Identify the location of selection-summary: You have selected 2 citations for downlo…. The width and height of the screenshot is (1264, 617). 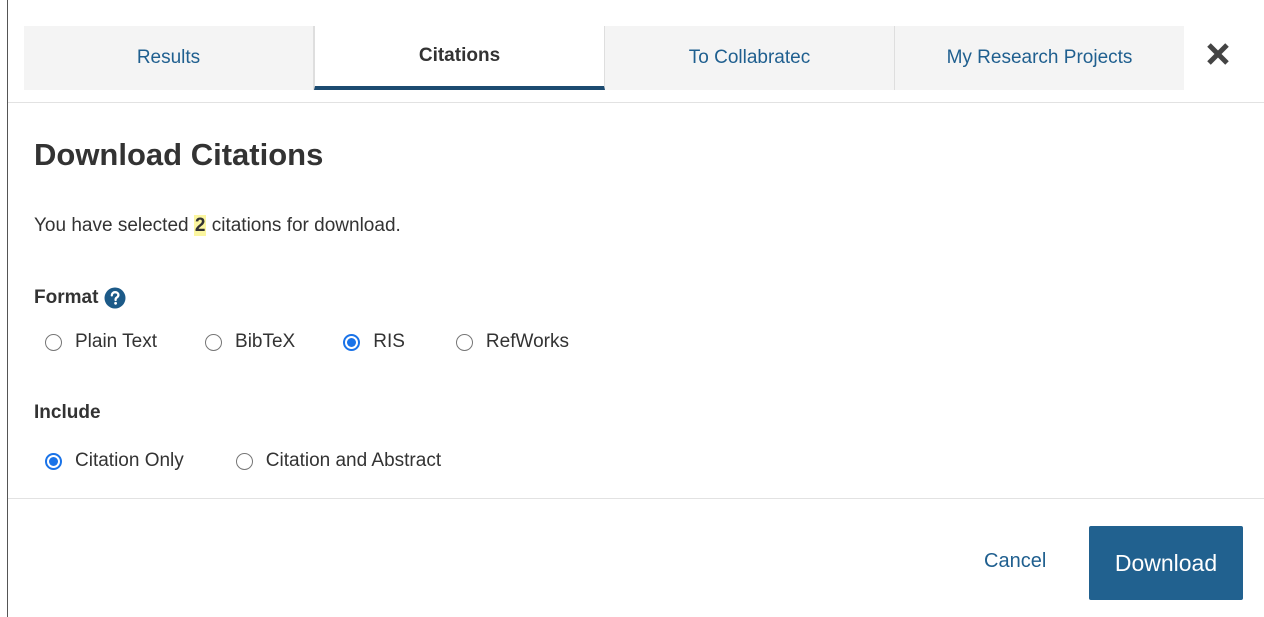
(217, 226).